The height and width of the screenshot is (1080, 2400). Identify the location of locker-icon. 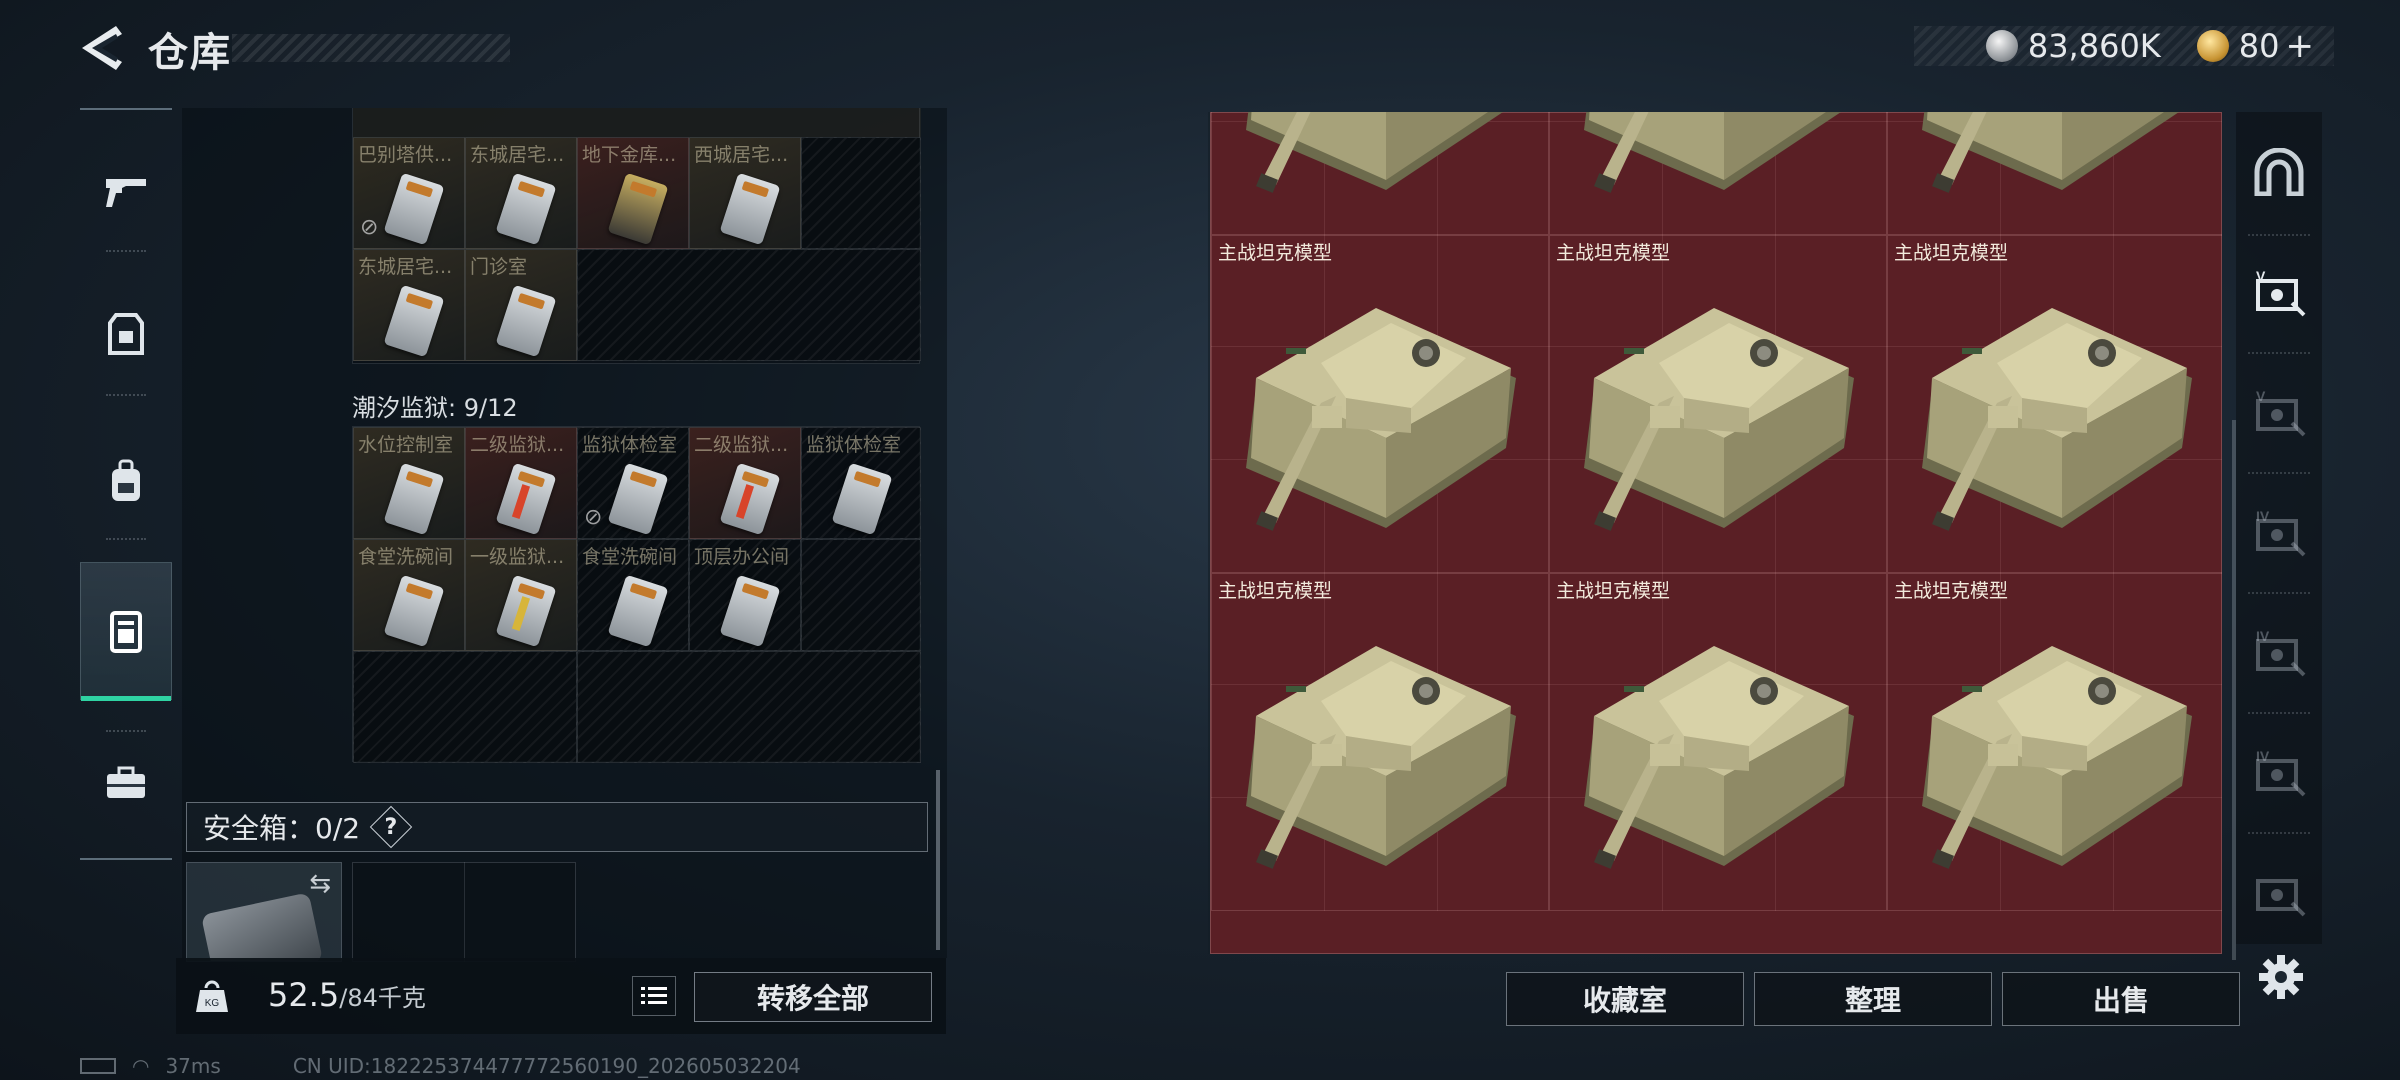
(126, 632).